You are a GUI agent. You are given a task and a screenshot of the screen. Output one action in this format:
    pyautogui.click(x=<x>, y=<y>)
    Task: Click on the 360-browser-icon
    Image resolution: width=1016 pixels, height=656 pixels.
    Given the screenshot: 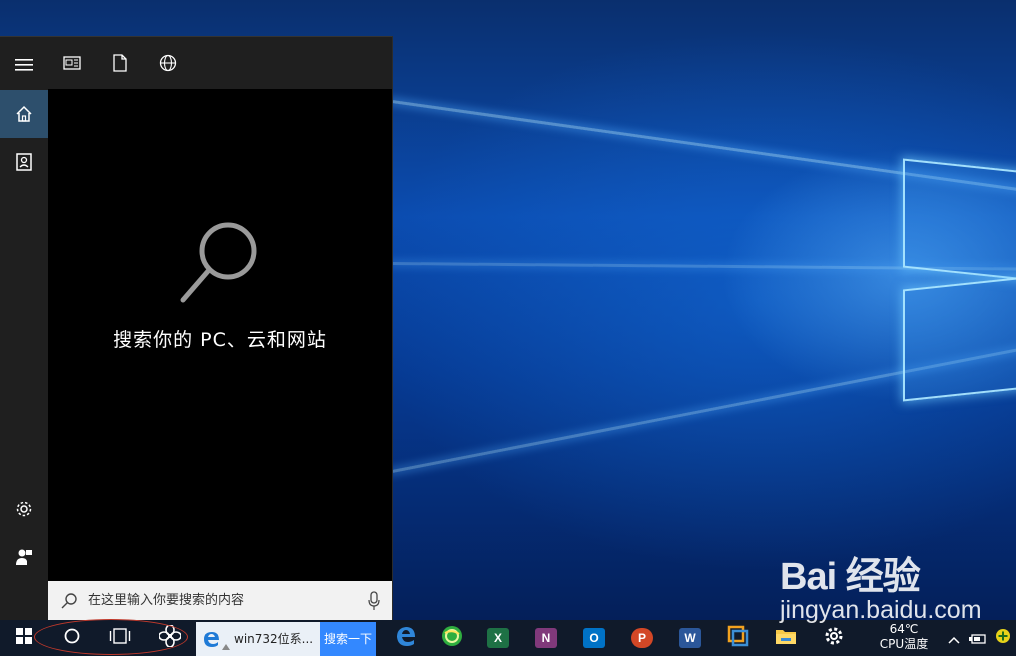 What is the action you would take?
    pyautogui.click(x=452, y=638)
    